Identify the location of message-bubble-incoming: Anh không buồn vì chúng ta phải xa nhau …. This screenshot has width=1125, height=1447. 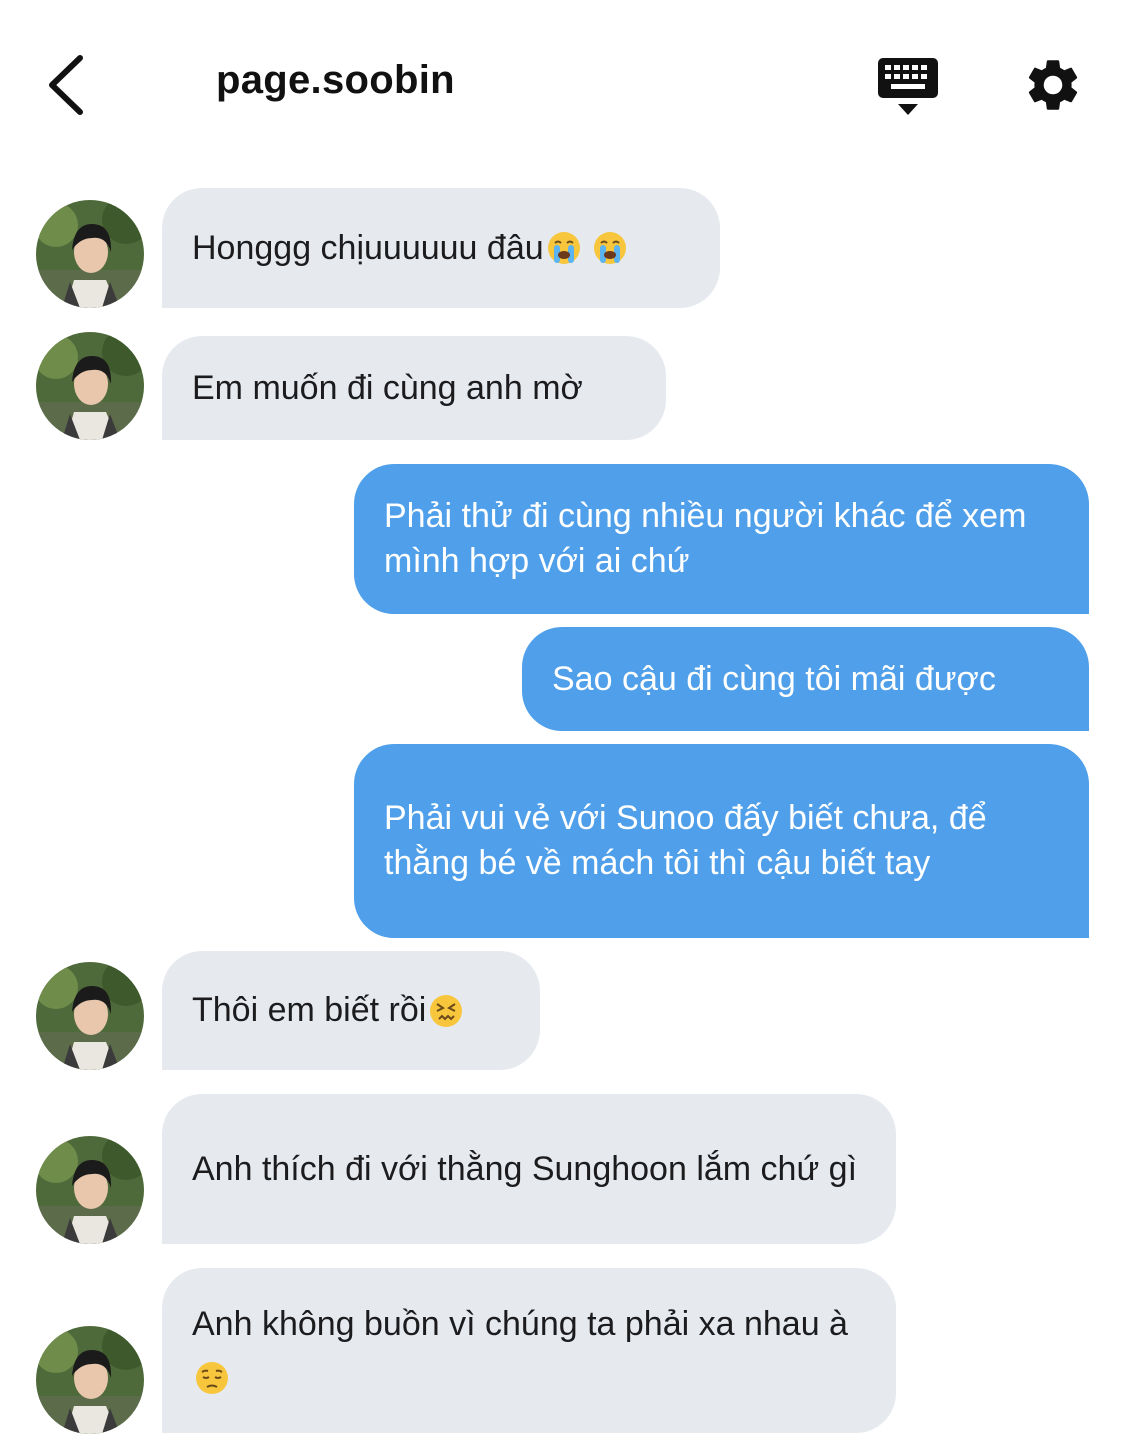
(529, 1350).